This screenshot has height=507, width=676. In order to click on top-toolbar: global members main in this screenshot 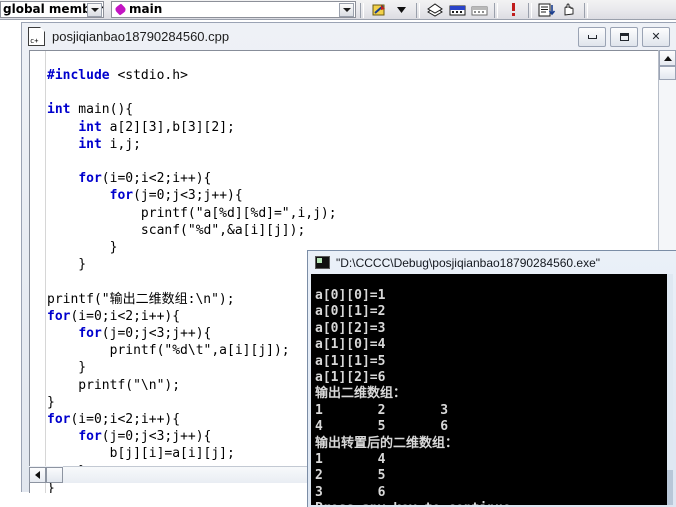, I will do `click(338, 10)`.